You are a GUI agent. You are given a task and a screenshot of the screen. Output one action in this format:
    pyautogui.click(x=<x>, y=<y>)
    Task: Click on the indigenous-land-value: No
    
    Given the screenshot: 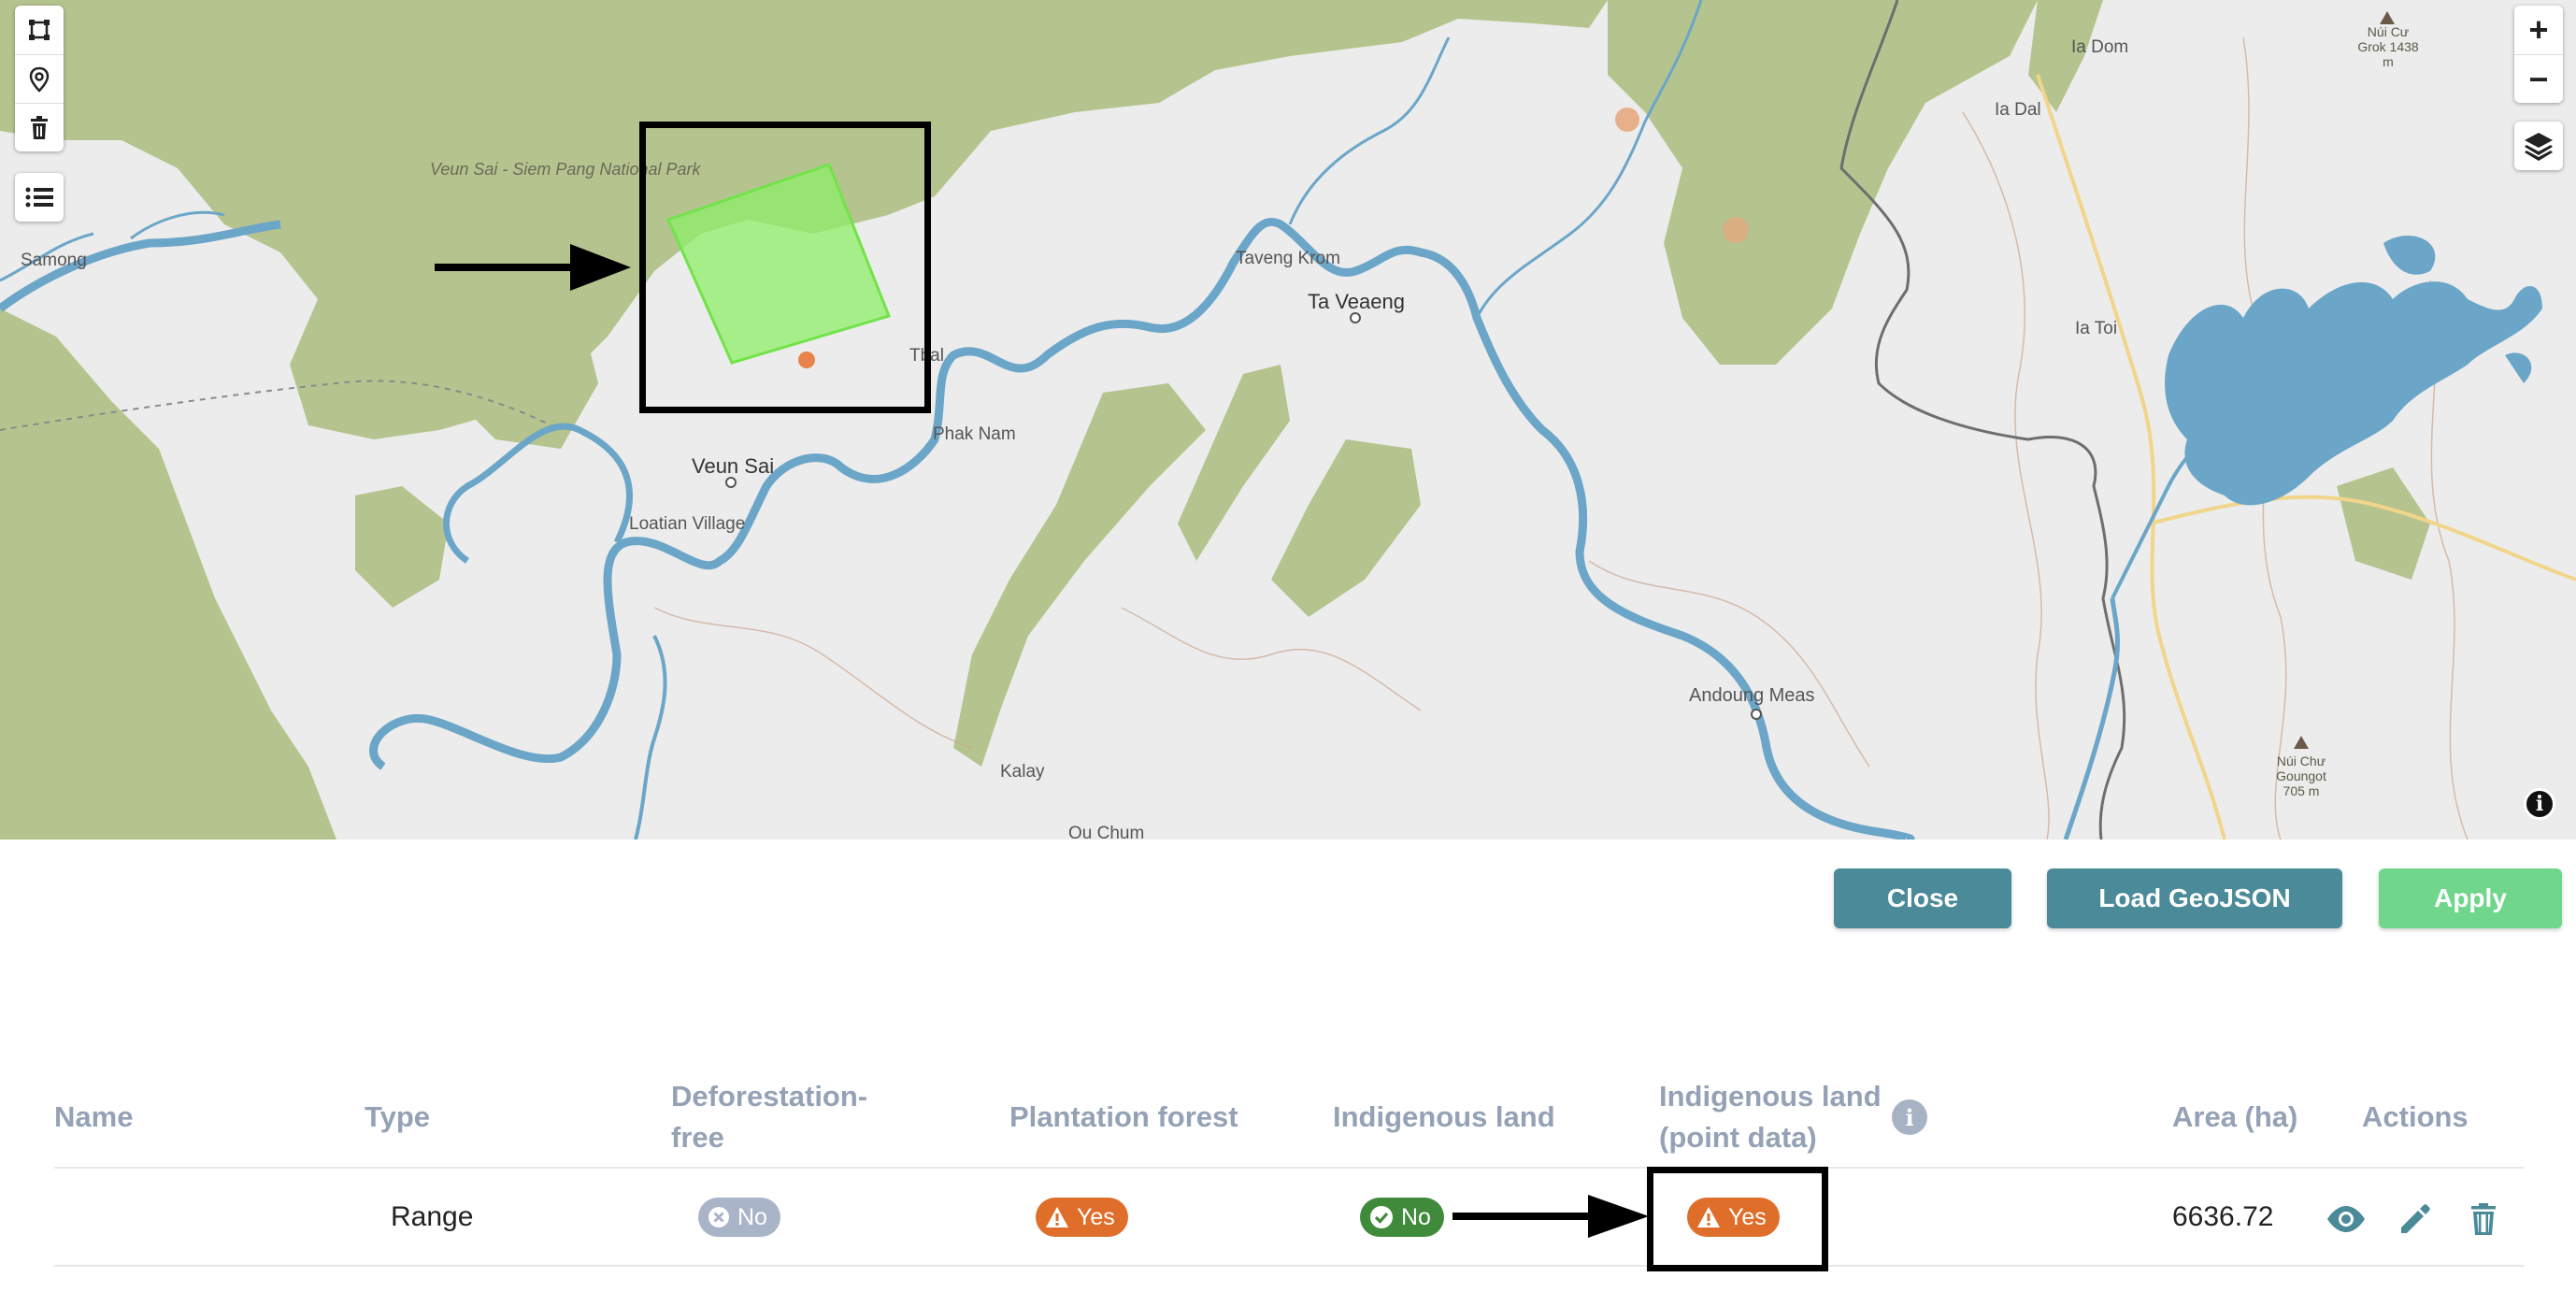 What is the action you would take?
    pyautogui.click(x=1416, y=1216)
    